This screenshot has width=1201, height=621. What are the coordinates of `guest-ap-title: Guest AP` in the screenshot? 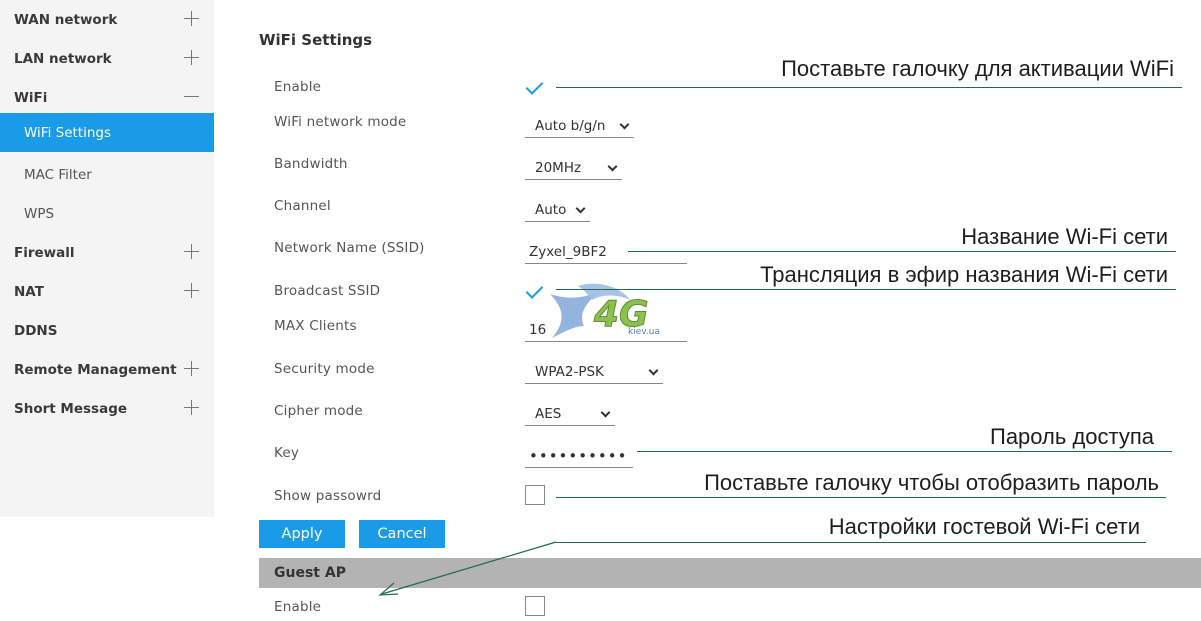 It's located at (310, 573).